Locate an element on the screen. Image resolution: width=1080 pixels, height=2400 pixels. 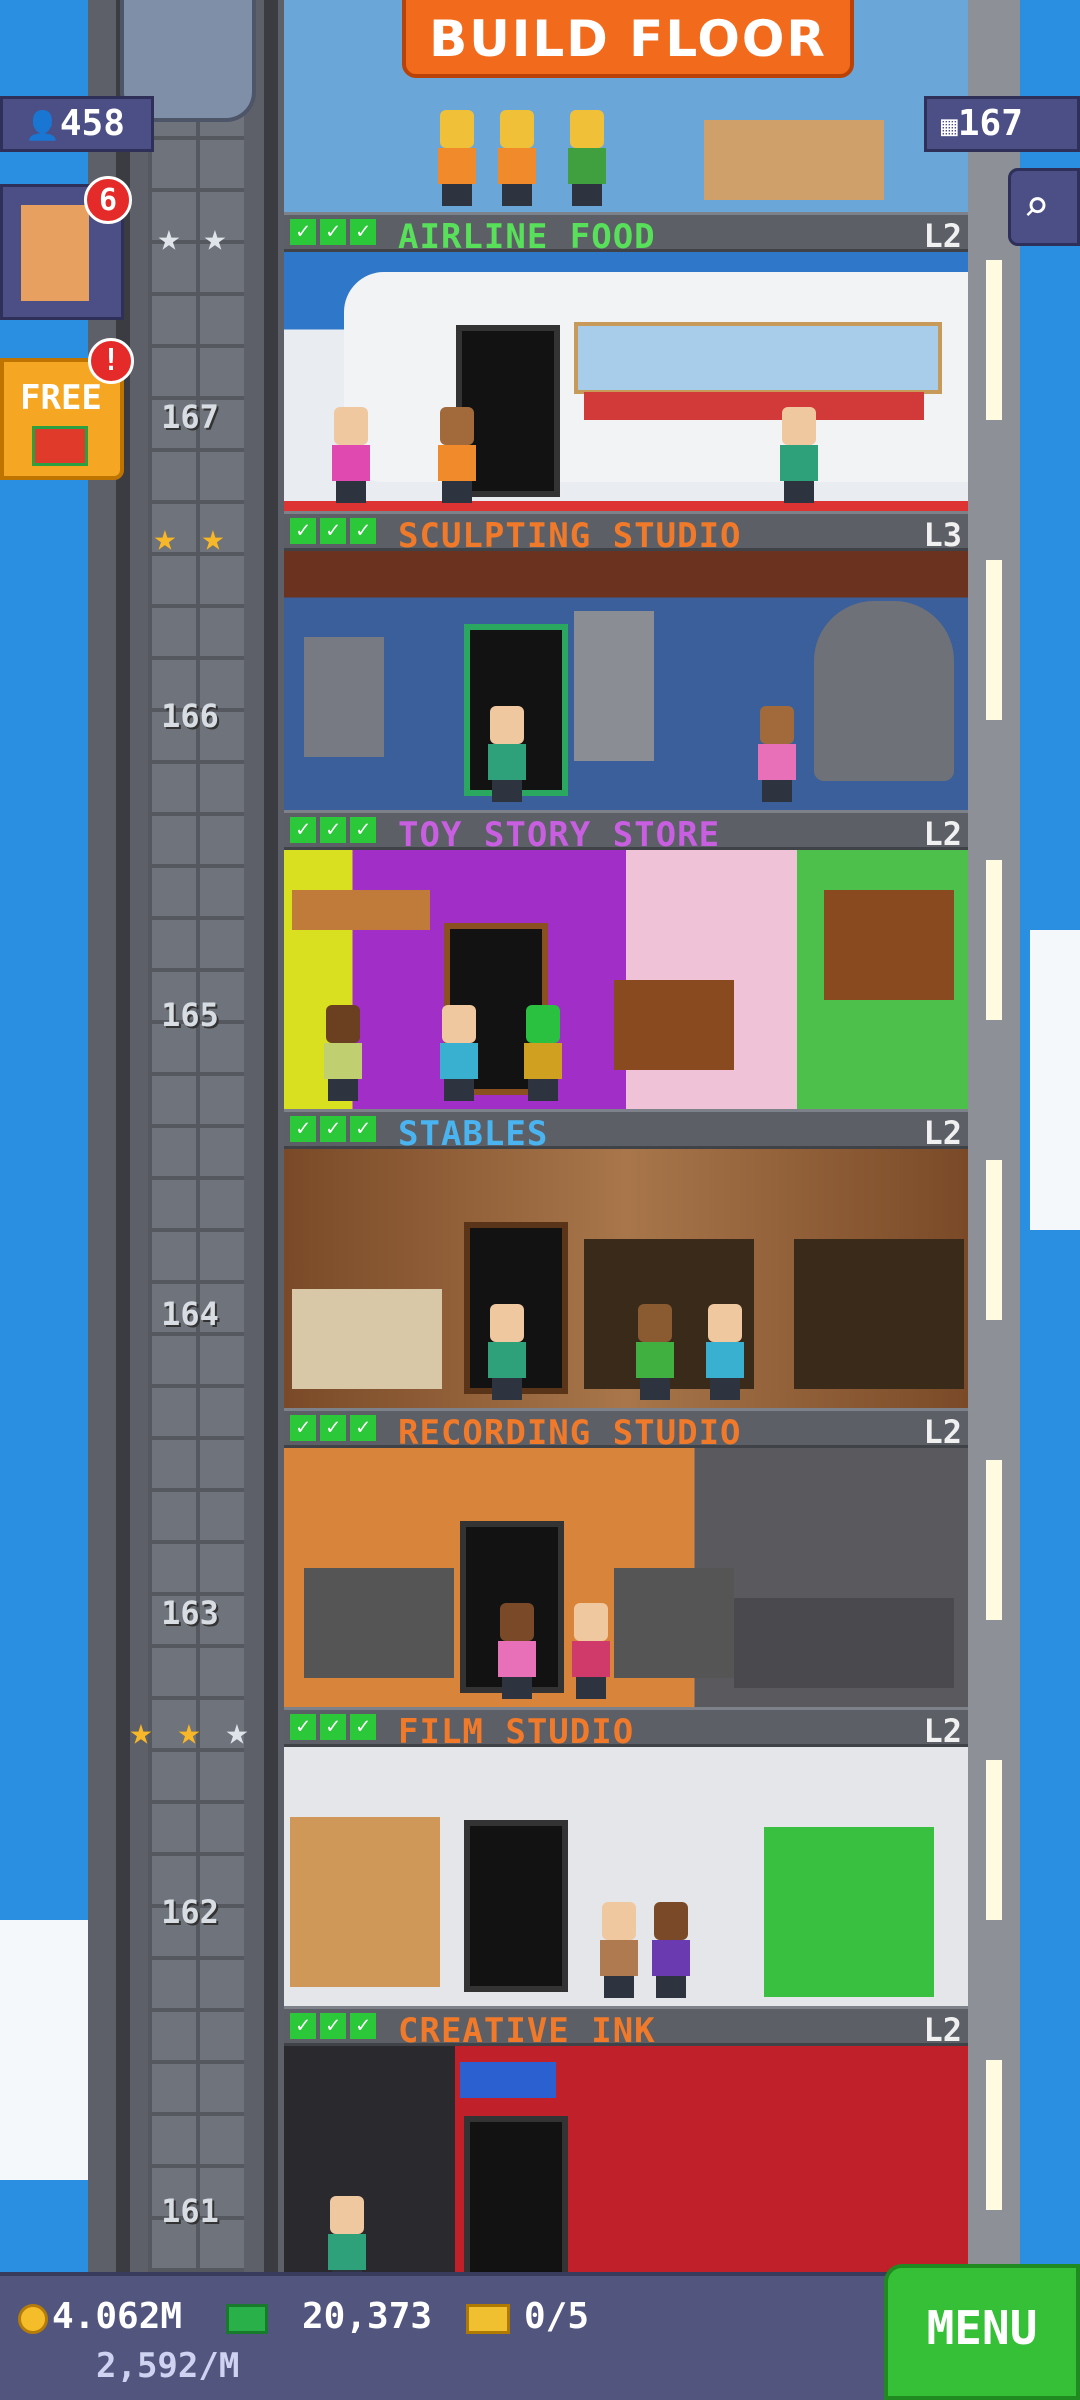
floor-header: ✓ ✓ ✓ TOY STORY STORE L2 is located at coordinates (626, 832).